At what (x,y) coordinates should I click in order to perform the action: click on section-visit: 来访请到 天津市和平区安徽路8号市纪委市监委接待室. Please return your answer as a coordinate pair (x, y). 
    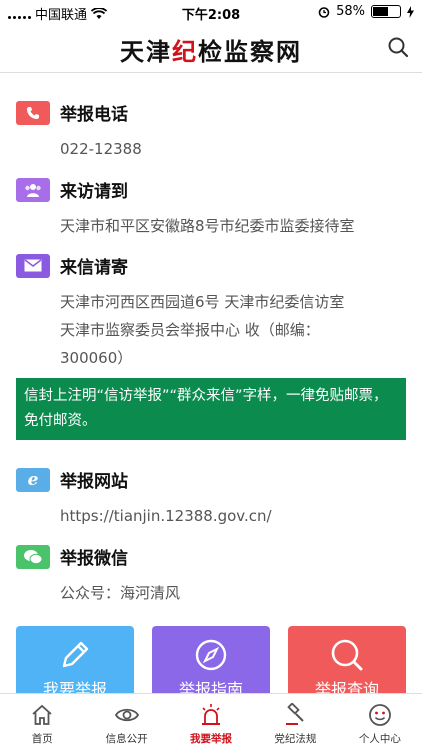
    Looking at the image, I should click on (211, 208).